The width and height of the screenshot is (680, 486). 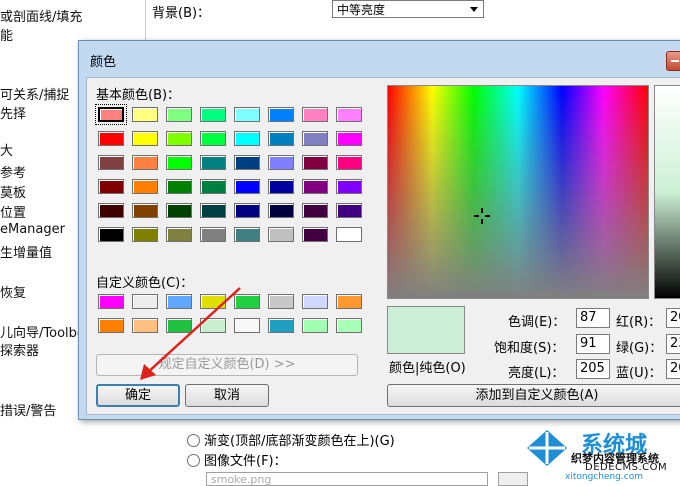 What do you see at coordinates (291, 439) in the screenshot?
I see `gradient-radio: 渐变(顶部/底部渐变颜色在上)(G)` at bounding box center [291, 439].